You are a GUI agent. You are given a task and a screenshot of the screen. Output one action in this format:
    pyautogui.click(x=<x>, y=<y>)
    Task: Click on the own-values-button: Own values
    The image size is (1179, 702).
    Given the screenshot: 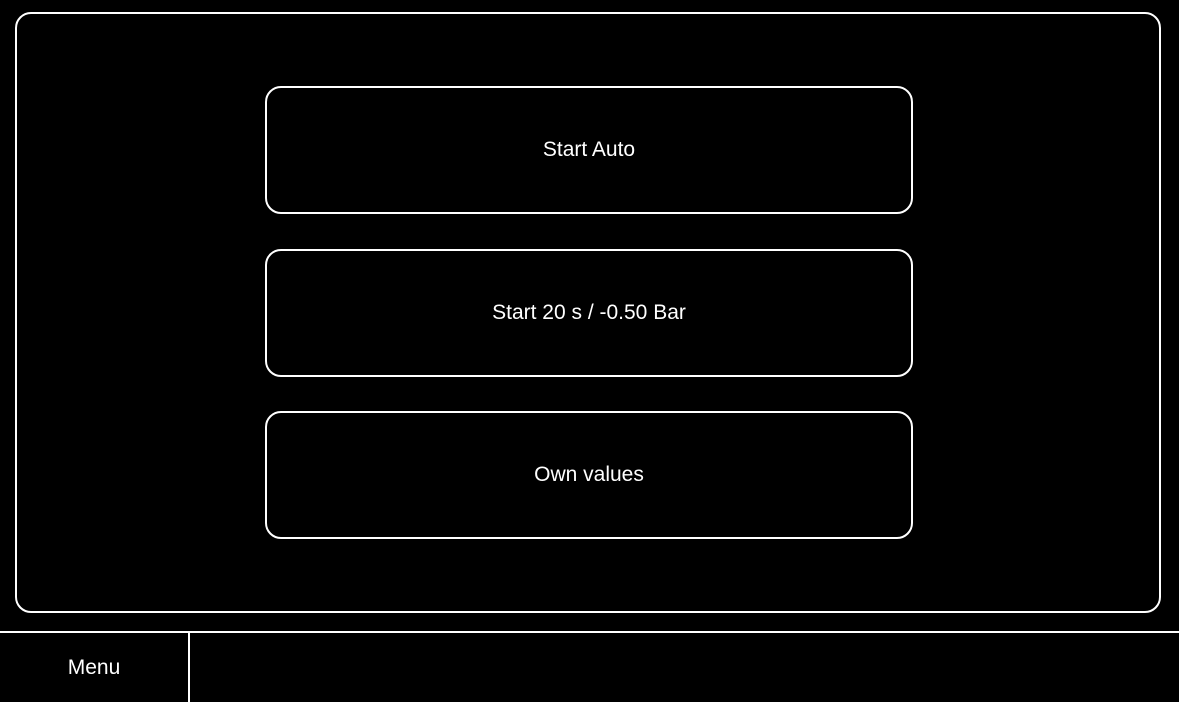 What is the action you would take?
    pyautogui.click(x=589, y=475)
    